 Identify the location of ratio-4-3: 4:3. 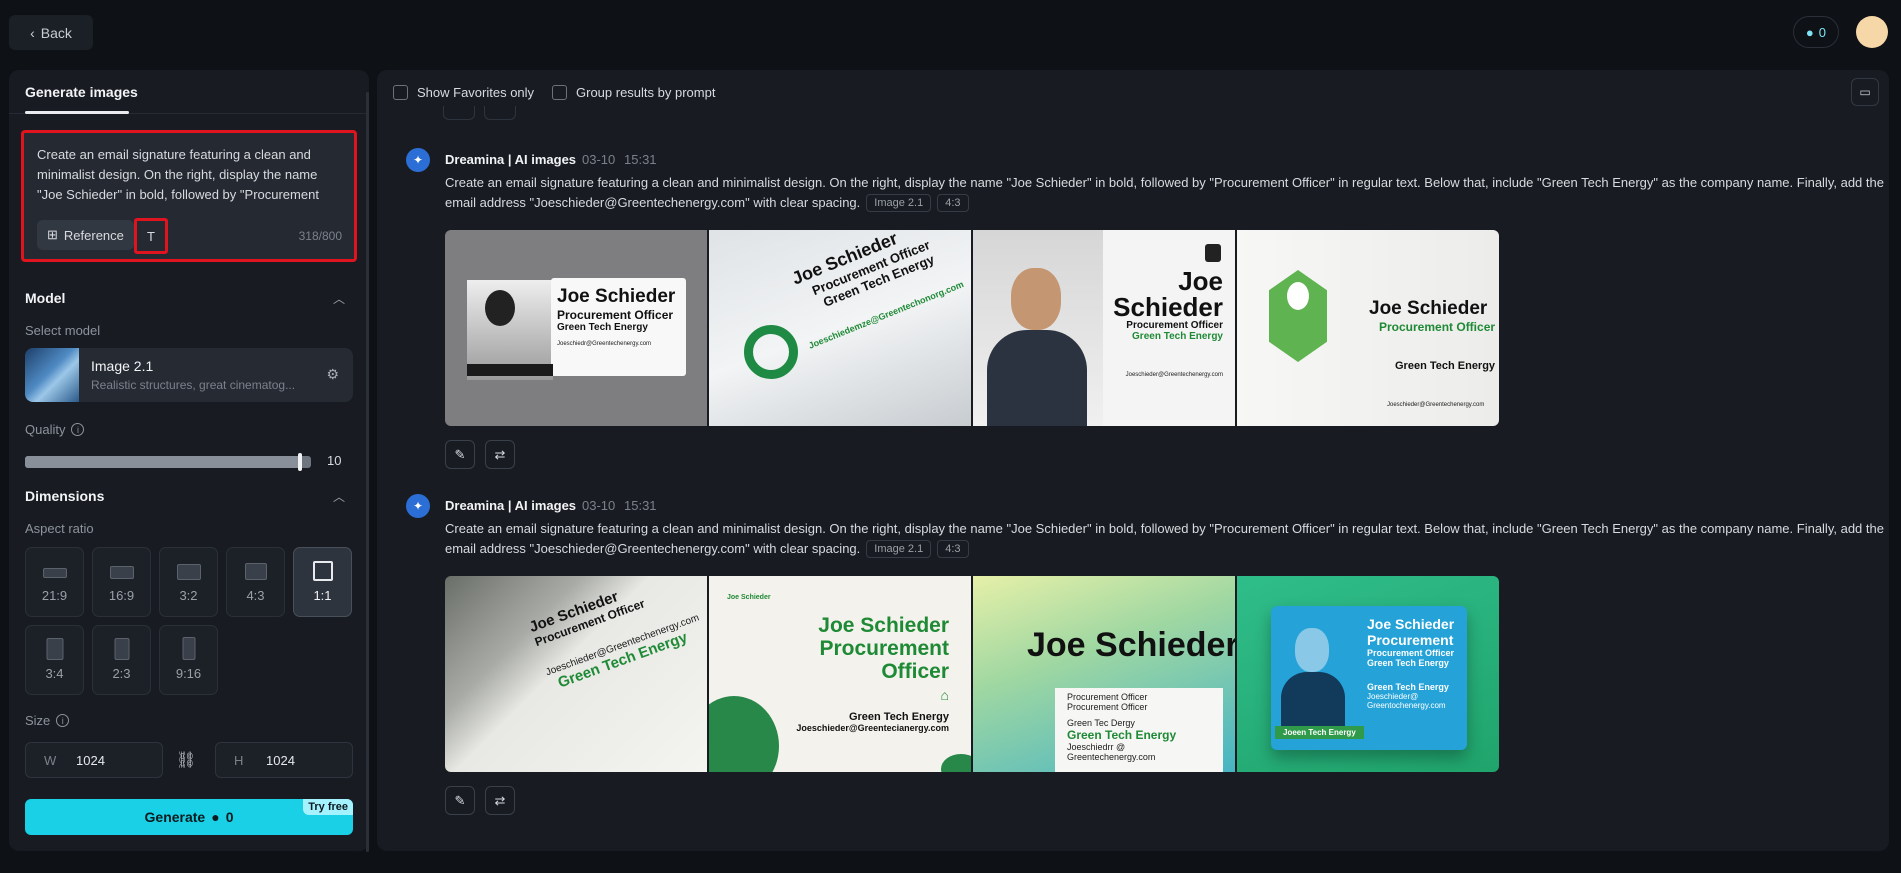
(255, 582).